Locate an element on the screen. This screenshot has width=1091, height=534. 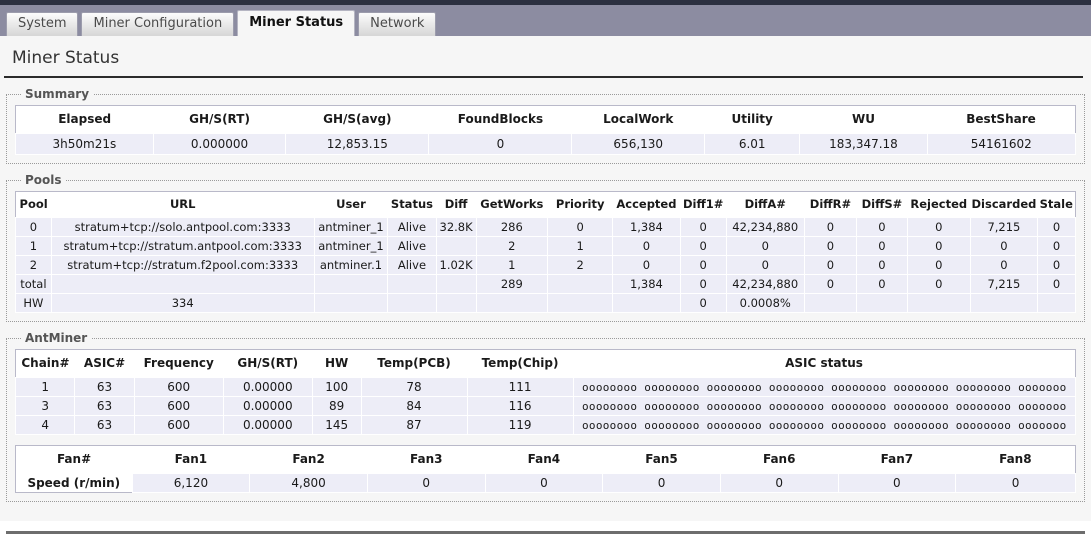
antminer-header-cell: Temp(Chip) is located at coordinates (520, 363).